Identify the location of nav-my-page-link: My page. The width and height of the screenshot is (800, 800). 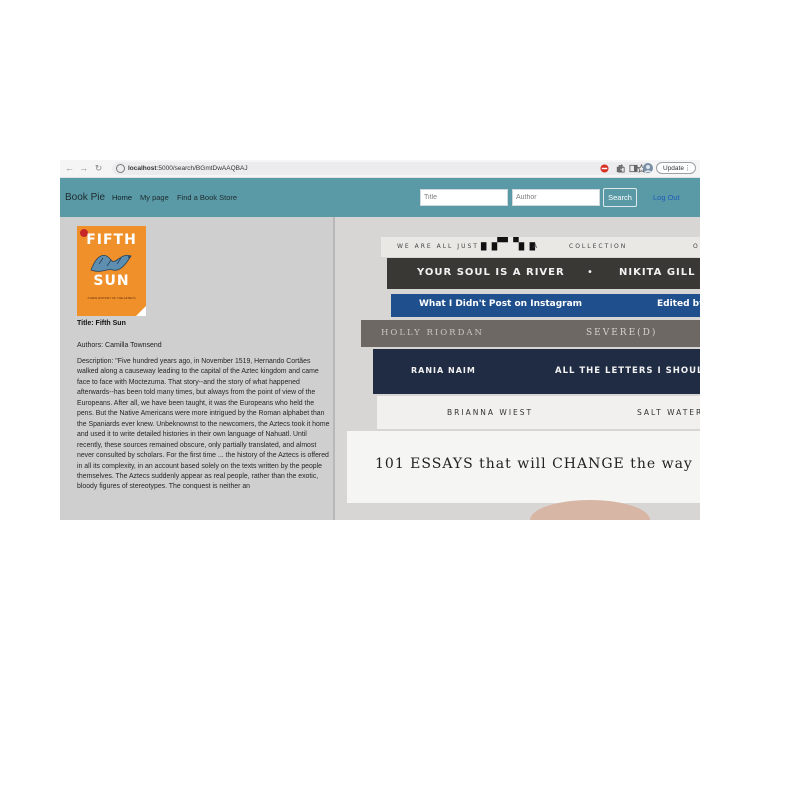
(154, 197).